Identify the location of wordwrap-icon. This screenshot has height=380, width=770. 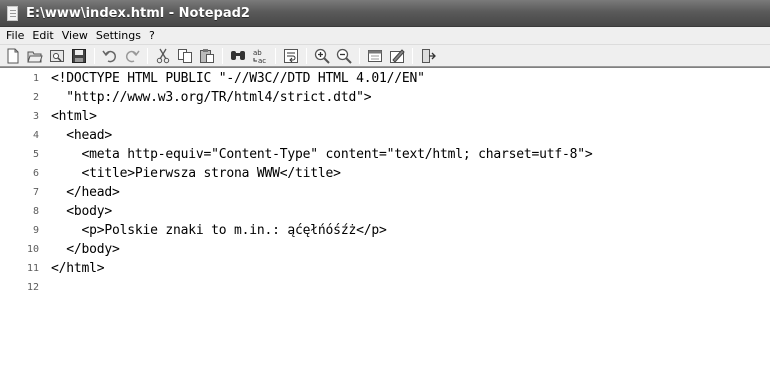
(291, 56).